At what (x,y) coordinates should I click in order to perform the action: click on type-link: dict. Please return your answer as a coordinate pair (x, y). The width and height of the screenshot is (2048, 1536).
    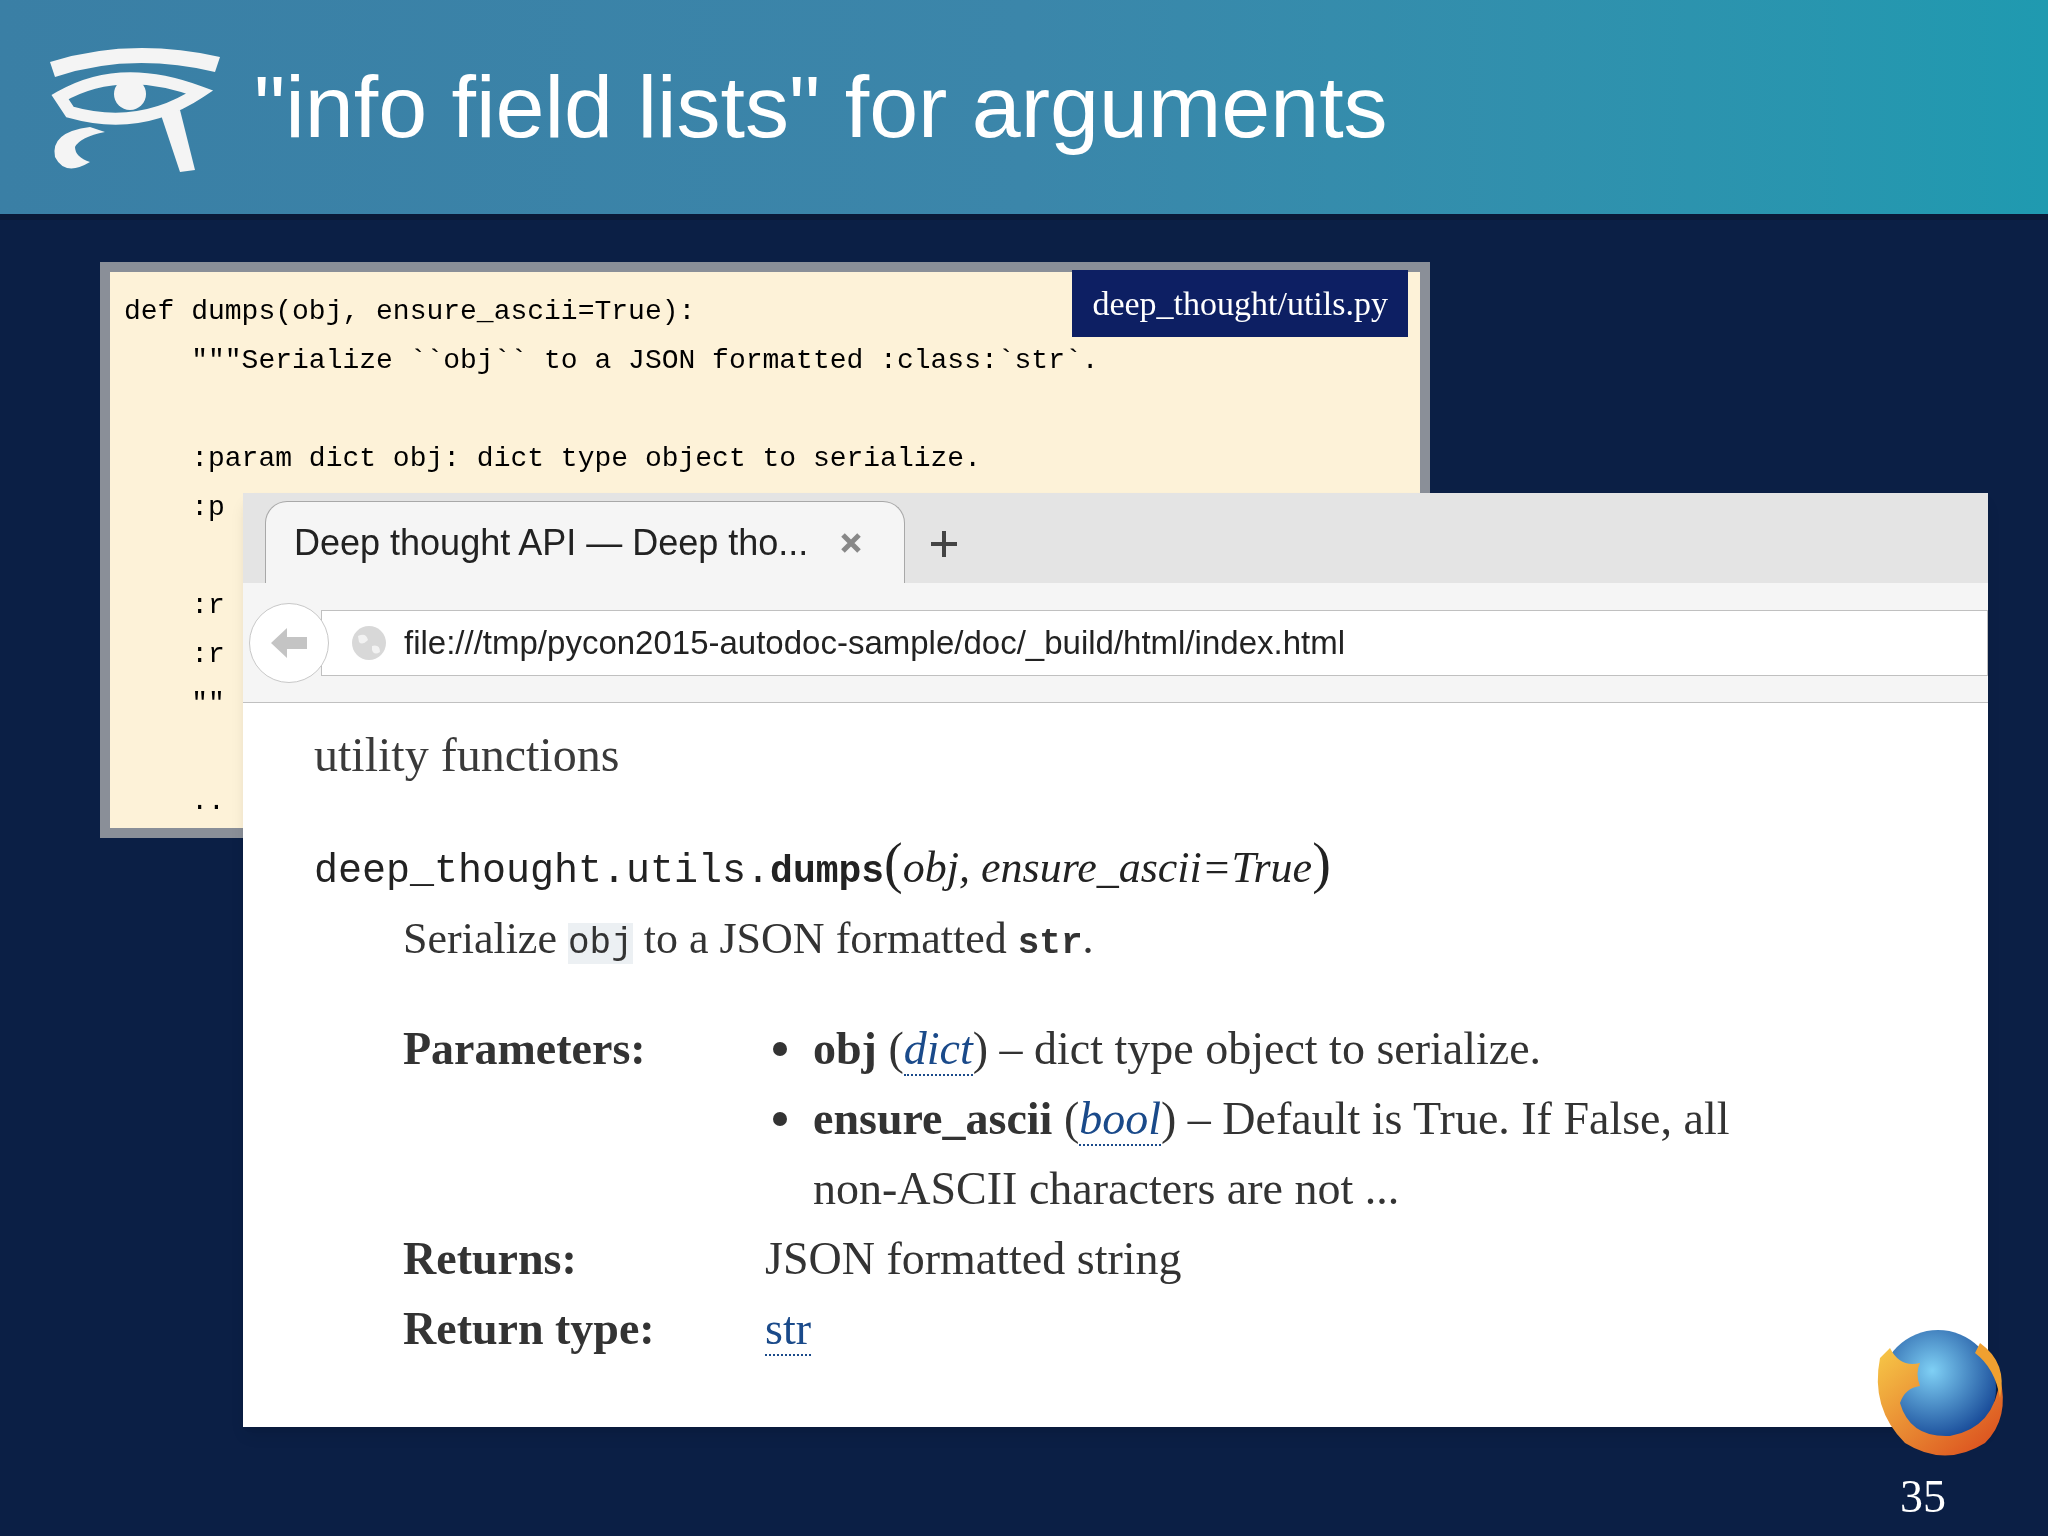
    Looking at the image, I should click on (938, 1049).